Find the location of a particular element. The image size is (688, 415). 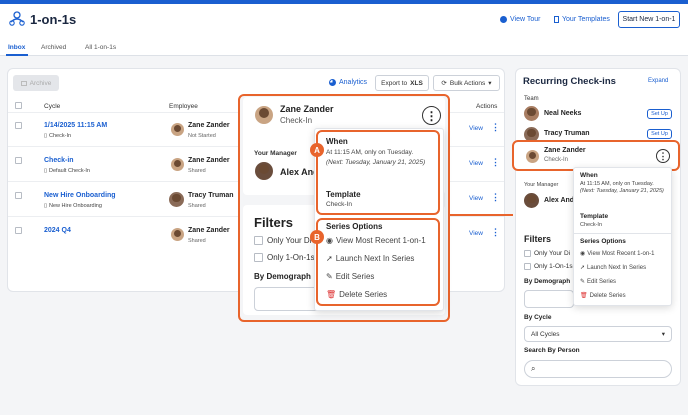

archive-label: Archive is located at coordinates (40, 83).